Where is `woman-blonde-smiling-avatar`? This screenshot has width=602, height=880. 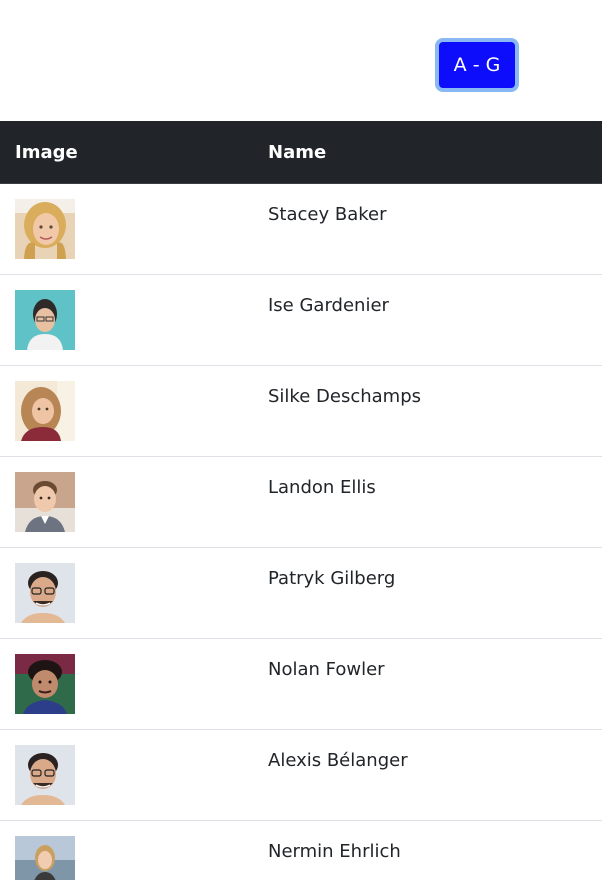 woman-blonde-smiling-avatar is located at coordinates (45, 229).